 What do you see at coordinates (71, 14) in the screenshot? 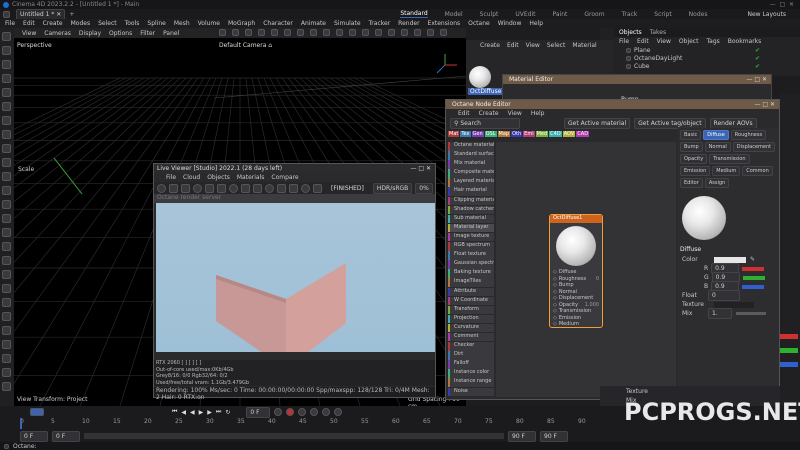
I see `new-tab-icon: +` at bounding box center [71, 14].